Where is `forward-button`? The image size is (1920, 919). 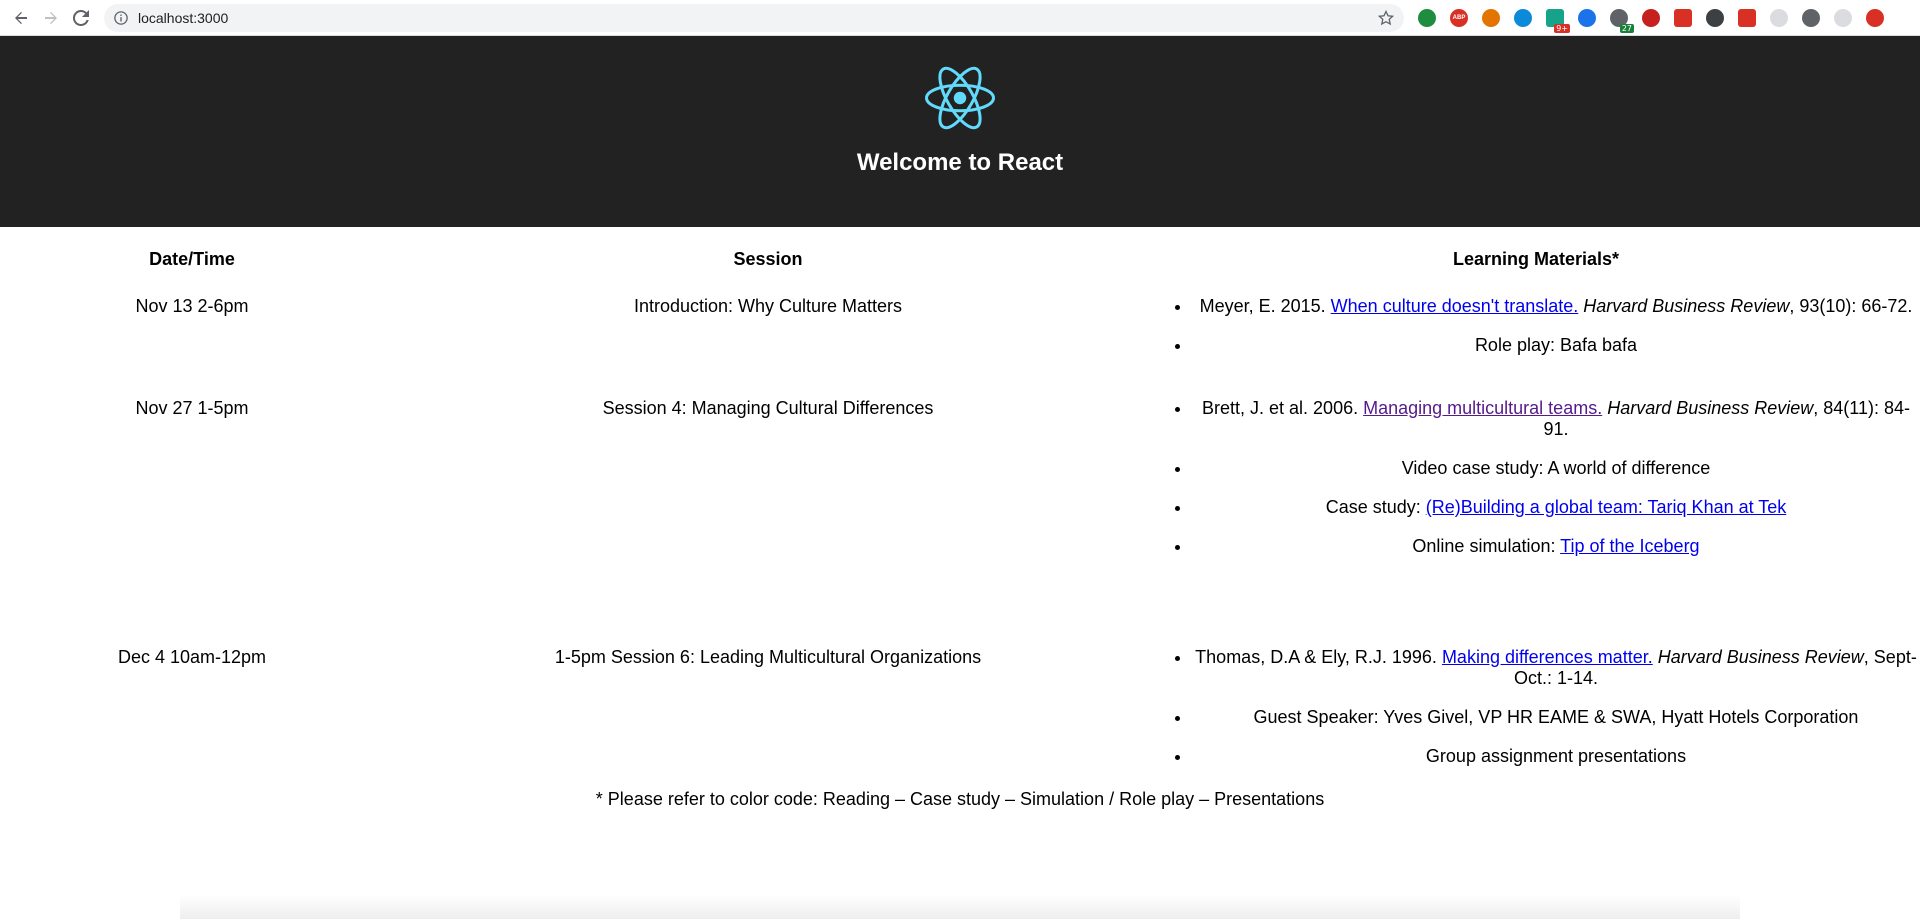
forward-button is located at coordinates (51, 18).